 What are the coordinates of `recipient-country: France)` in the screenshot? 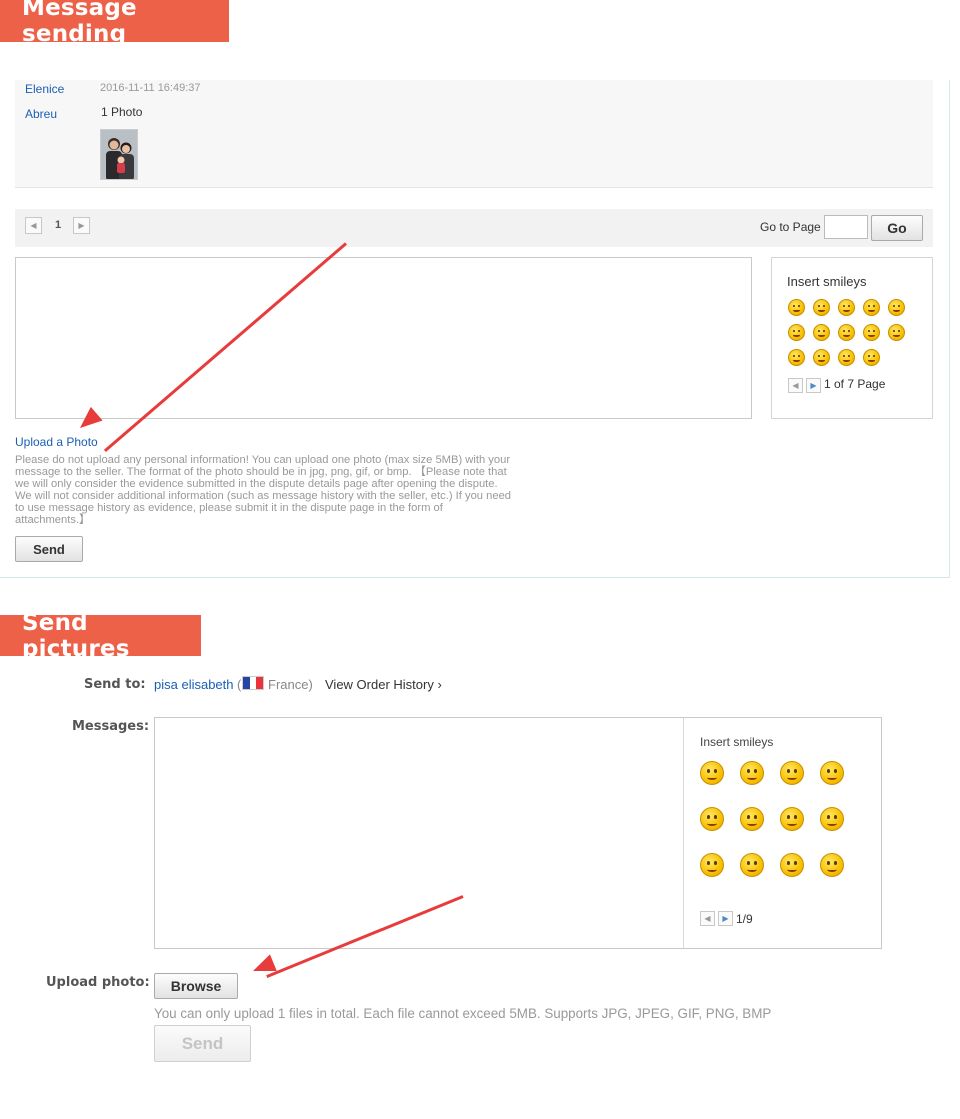 It's located at (290, 684).